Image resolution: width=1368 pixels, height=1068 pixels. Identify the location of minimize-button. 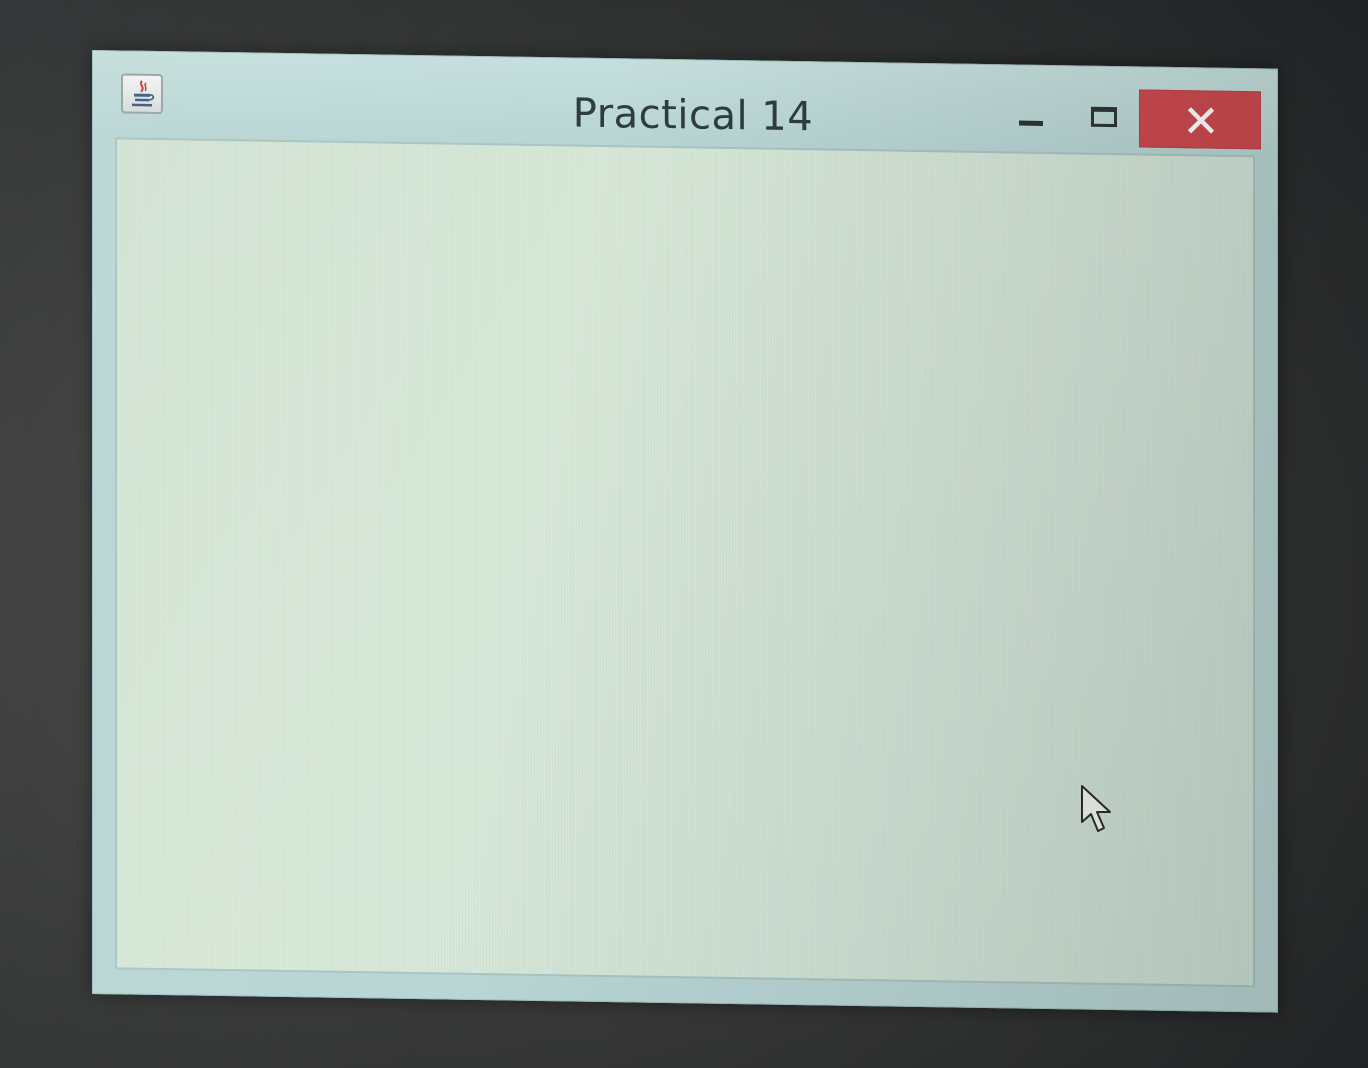
(1029, 116).